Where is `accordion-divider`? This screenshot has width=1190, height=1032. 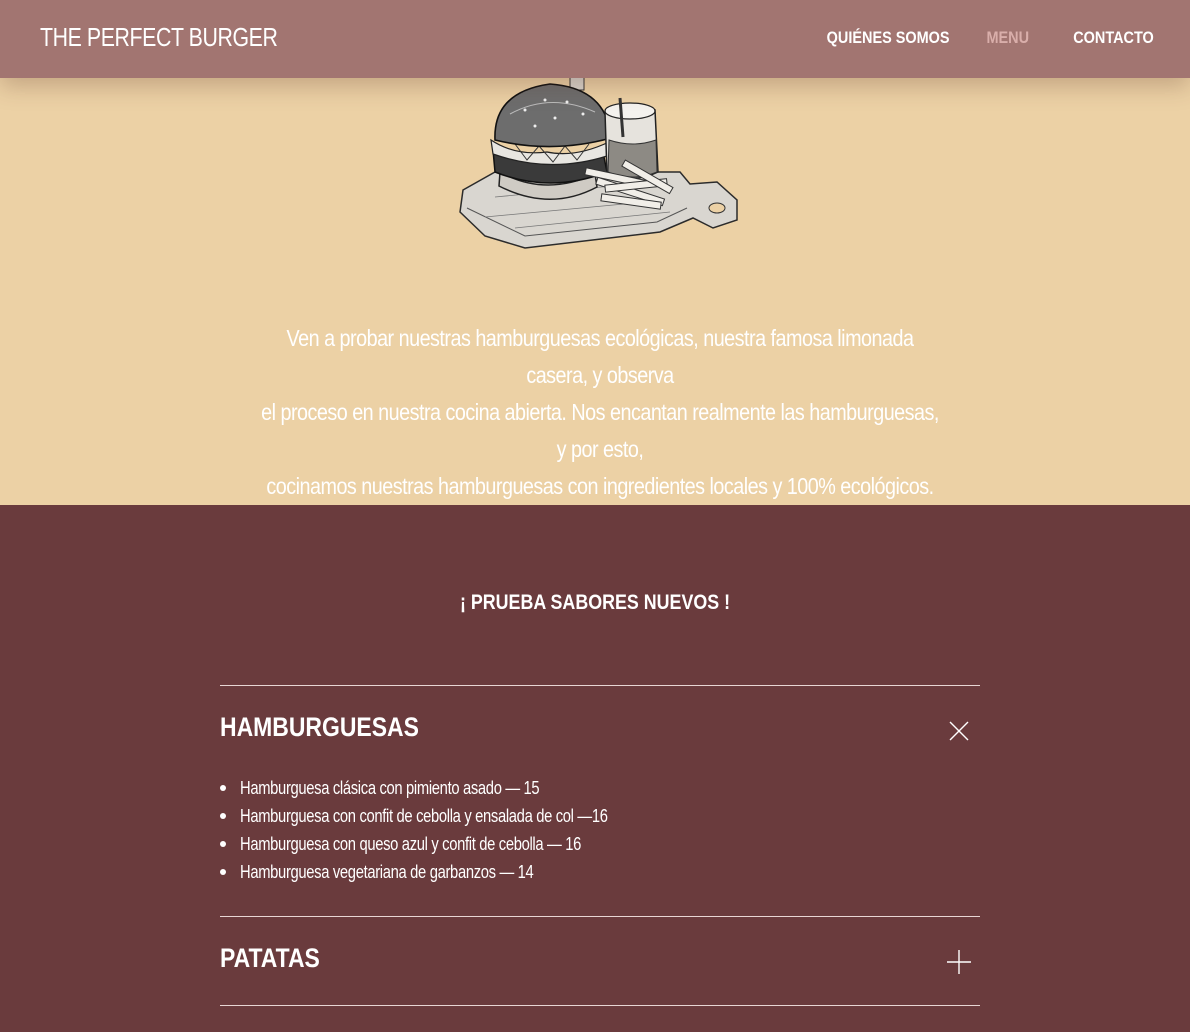 accordion-divider is located at coordinates (600, 1005).